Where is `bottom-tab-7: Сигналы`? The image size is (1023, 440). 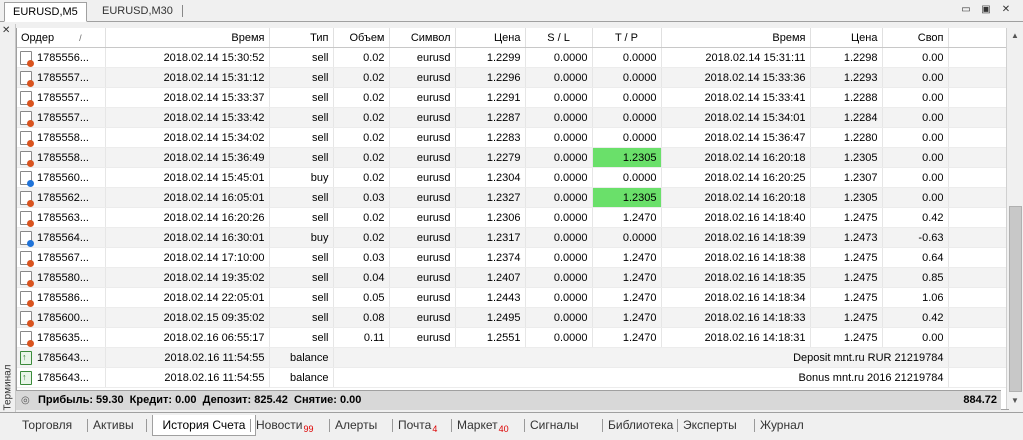
bottom-tab-7: Сигналы is located at coordinates (565, 425).